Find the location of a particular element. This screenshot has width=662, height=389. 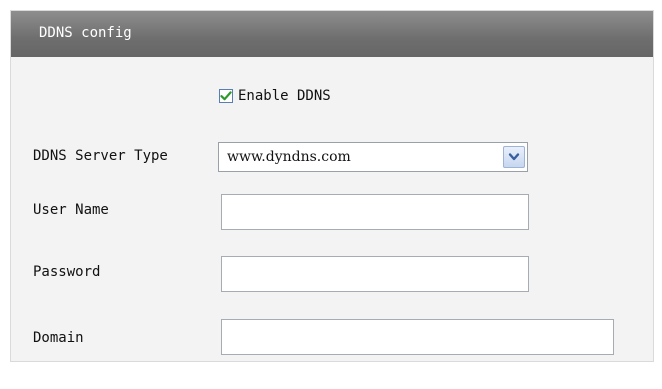

enable-ddns-label: Enable DDNS is located at coordinates (284, 96).